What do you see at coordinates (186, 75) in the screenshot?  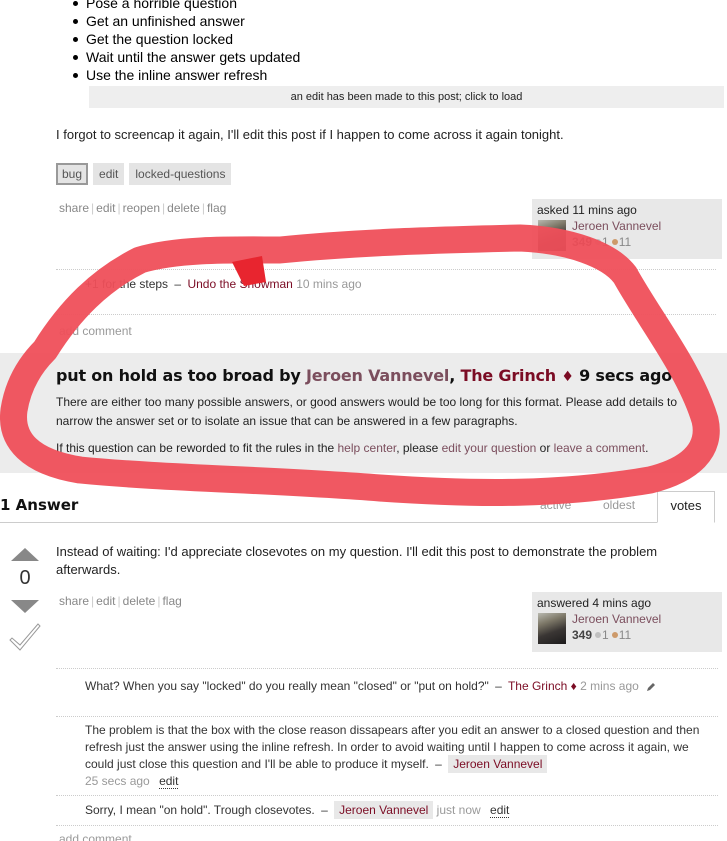 I see `step-item: Use the inline answer refresh` at bounding box center [186, 75].